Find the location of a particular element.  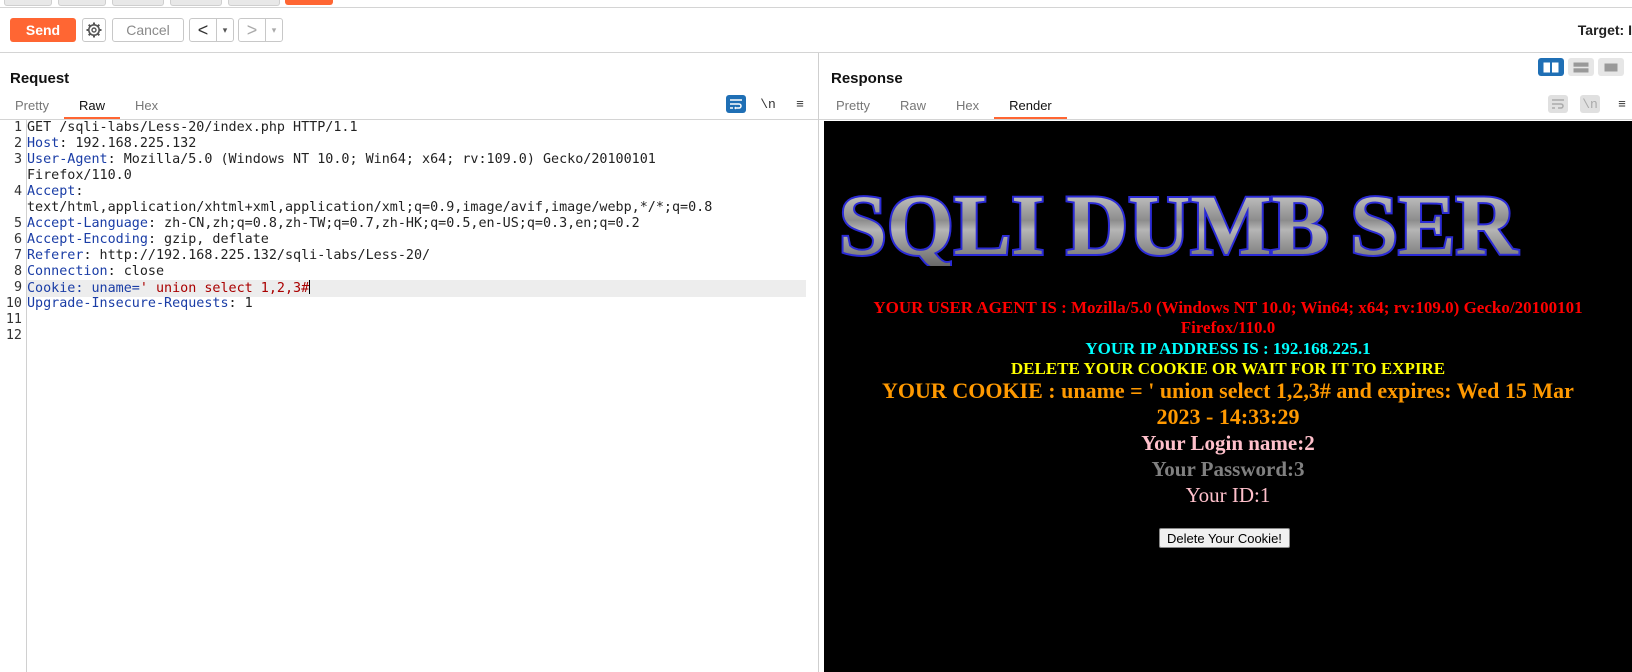

request-subtabs: Pretty Raw Hex is located at coordinates (86, 107).